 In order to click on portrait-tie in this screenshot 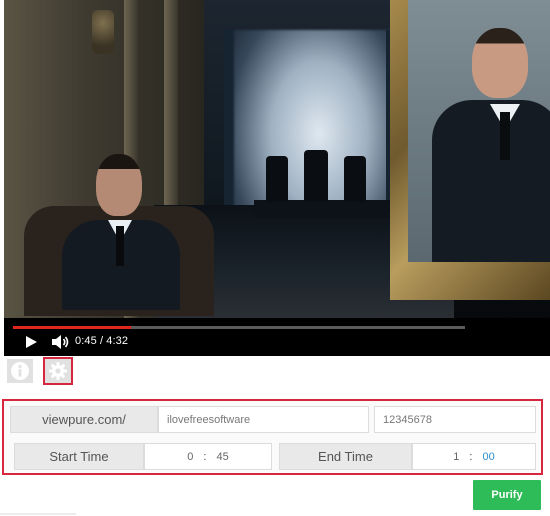, I will do `click(505, 136)`.